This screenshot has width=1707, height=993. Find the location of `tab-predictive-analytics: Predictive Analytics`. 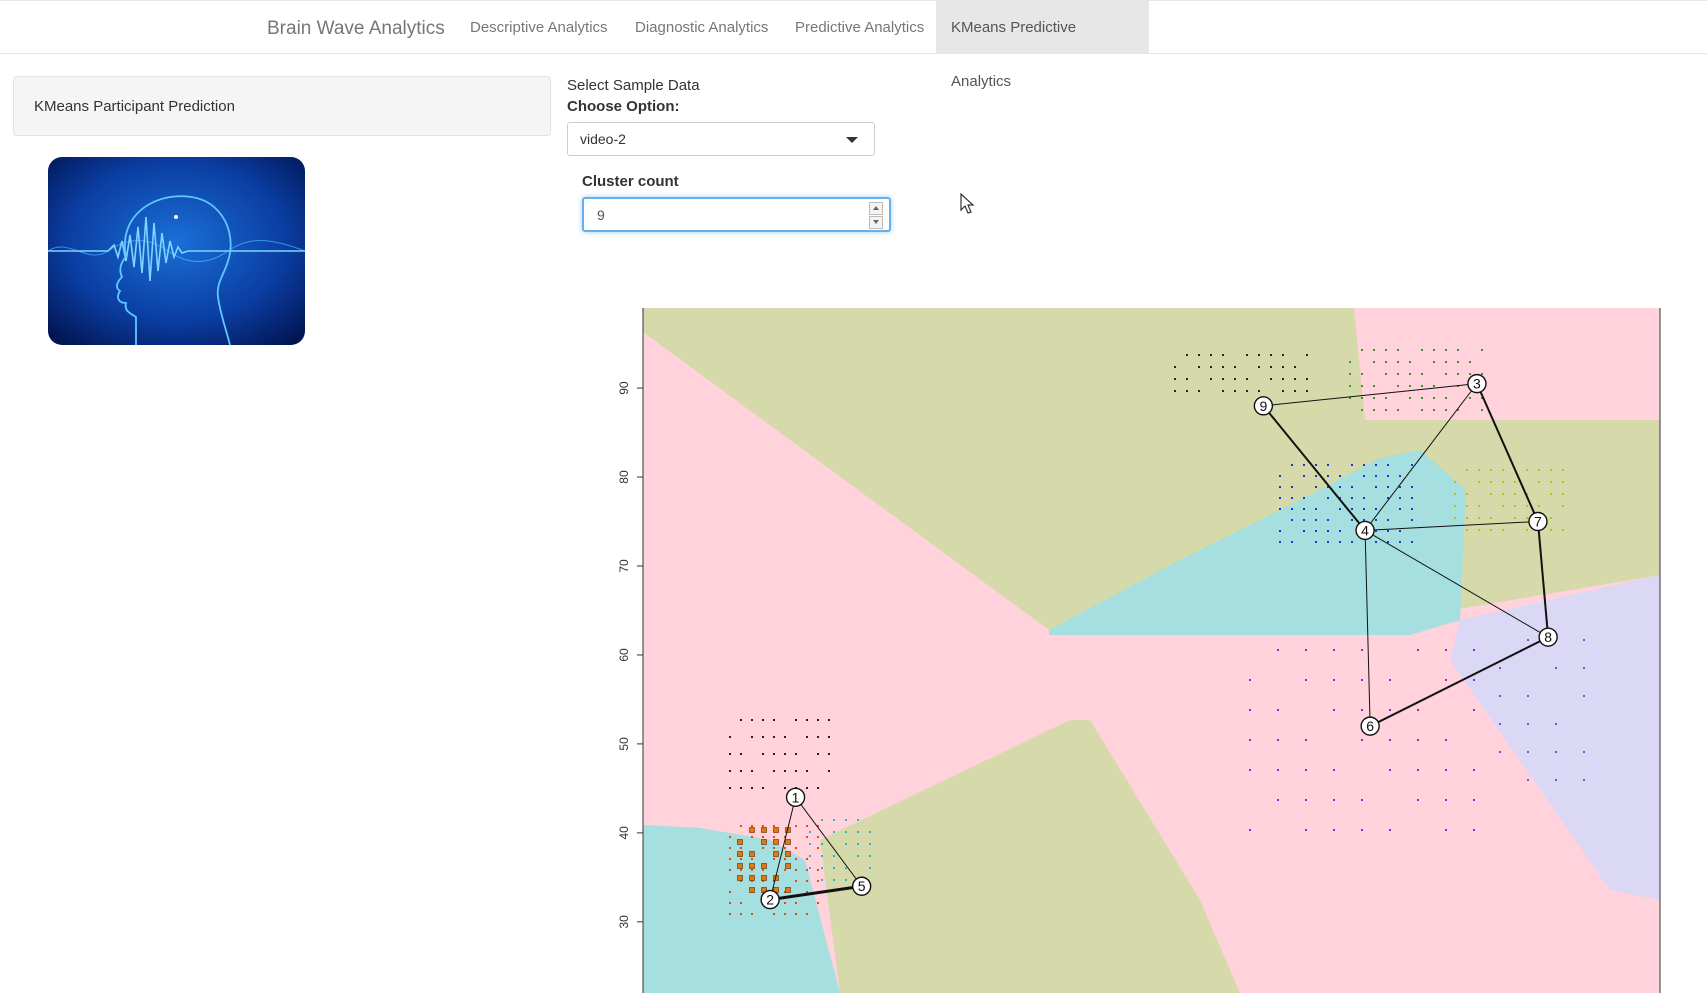

tab-predictive-analytics: Predictive Analytics is located at coordinates (859, 27).